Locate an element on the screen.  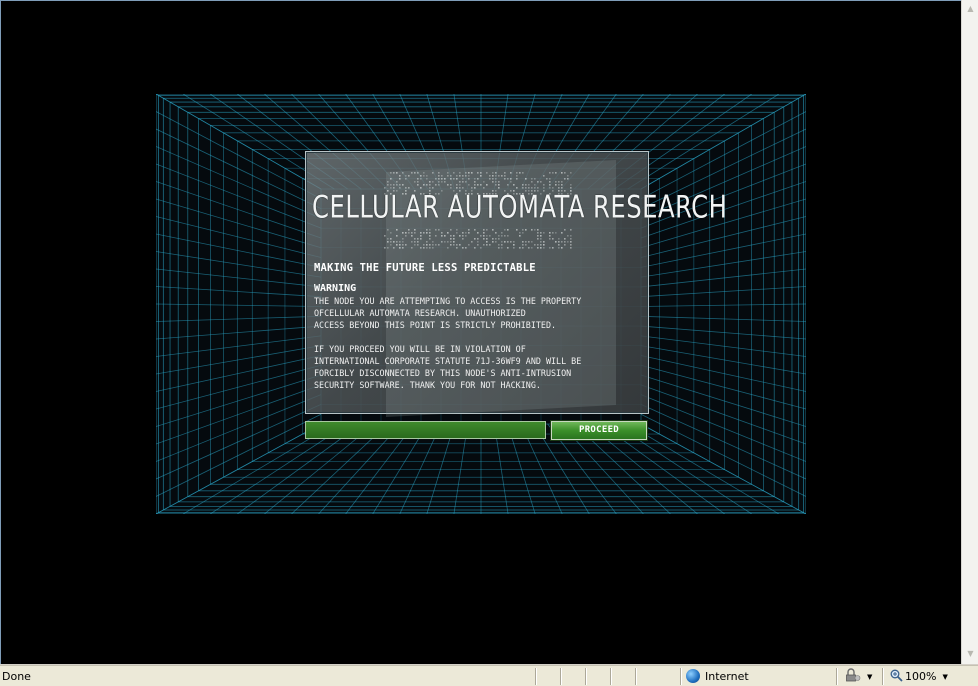
zoom-control: 100% ▼ is located at coordinates (919, 676).